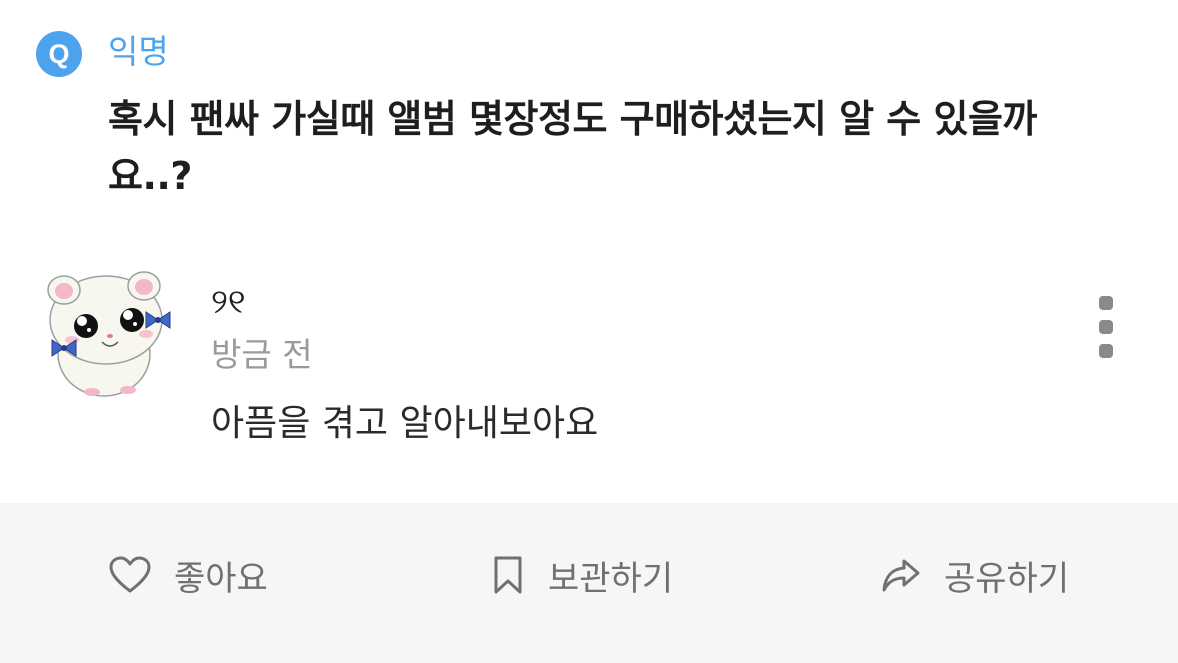 Image resolution: width=1178 pixels, height=663 pixels. I want to click on share-label: 공유하기, so click(1007, 578).